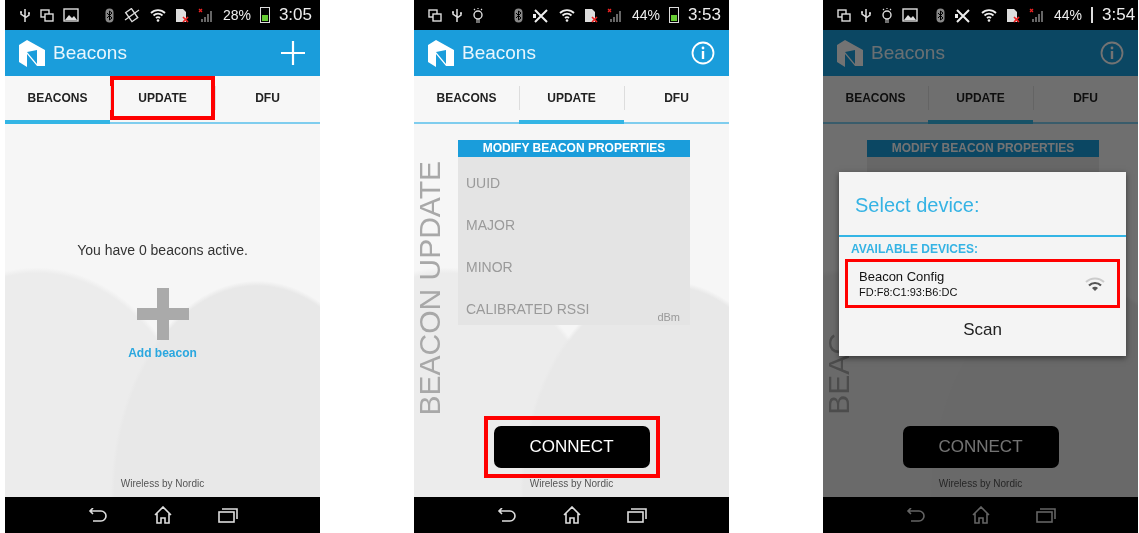 Image resolution: width=1139 pixels, height=533 pixels. Describe the element at coordinates (668, 318) in the screenshot. I see `unit-label: dBm` at that location.